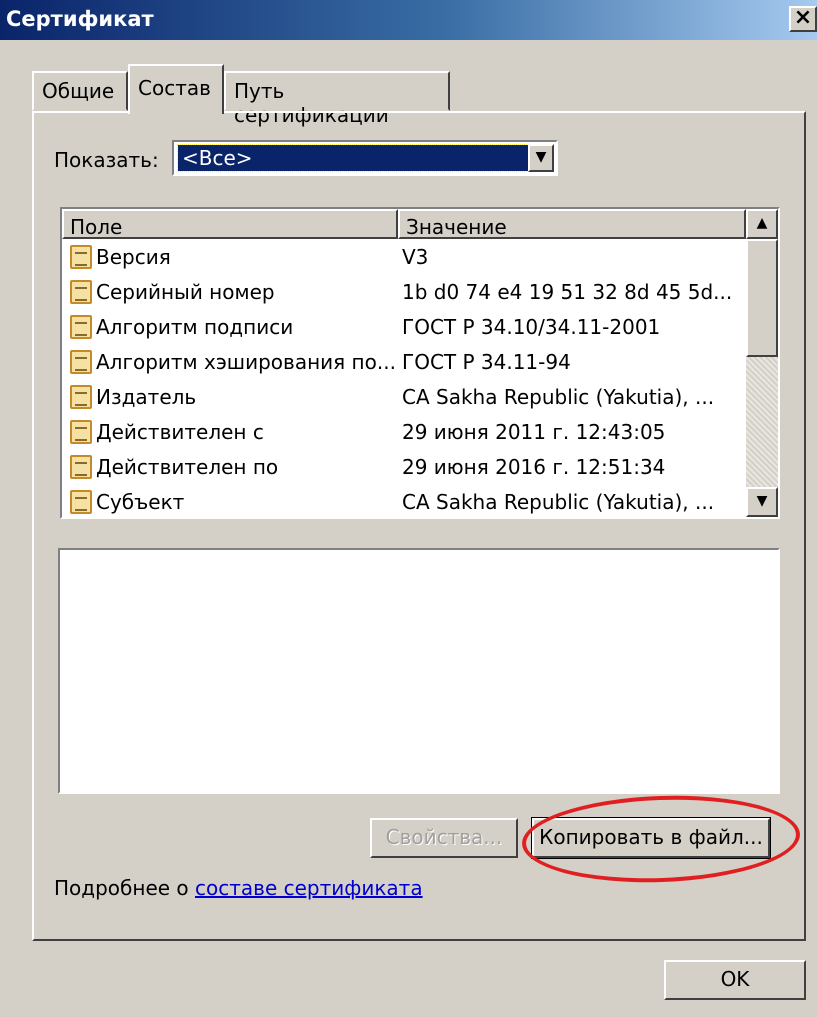  What do you see at coordinates (187, 466) in the screenshot?
I see `field-name: Действителен по` at bounding box center [187, 466].